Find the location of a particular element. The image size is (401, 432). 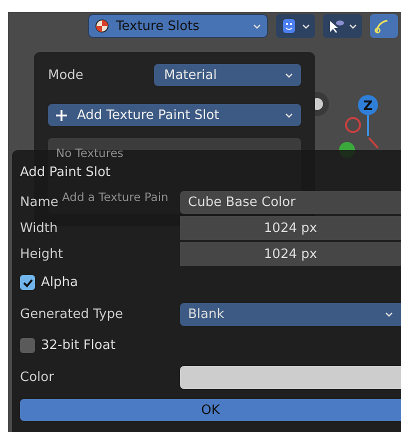

z-axis-handle: Z is located at coordinates (368, 115).